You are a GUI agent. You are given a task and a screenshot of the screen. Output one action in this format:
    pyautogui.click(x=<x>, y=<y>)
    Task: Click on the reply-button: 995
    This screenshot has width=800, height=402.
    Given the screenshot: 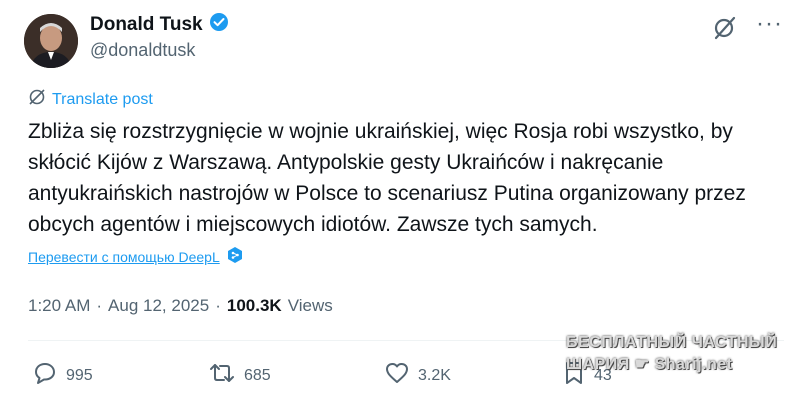 What is the action you would take?
    pyautogui.click(x=62, y=375)
    